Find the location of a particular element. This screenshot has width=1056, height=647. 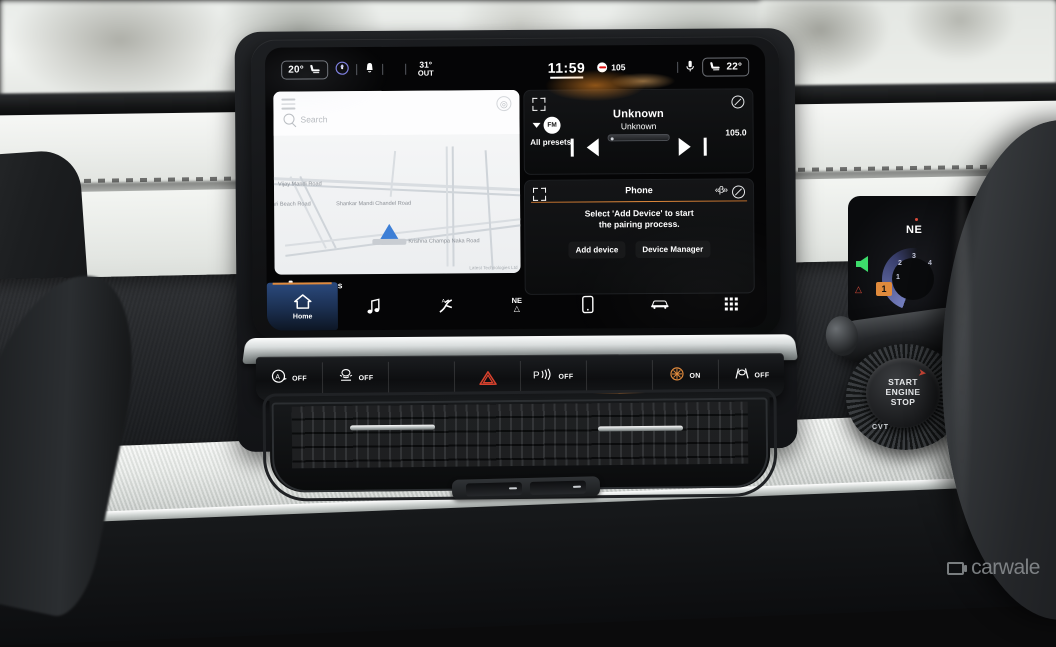

apps-grid-icon is located at coordinates (731, 303).